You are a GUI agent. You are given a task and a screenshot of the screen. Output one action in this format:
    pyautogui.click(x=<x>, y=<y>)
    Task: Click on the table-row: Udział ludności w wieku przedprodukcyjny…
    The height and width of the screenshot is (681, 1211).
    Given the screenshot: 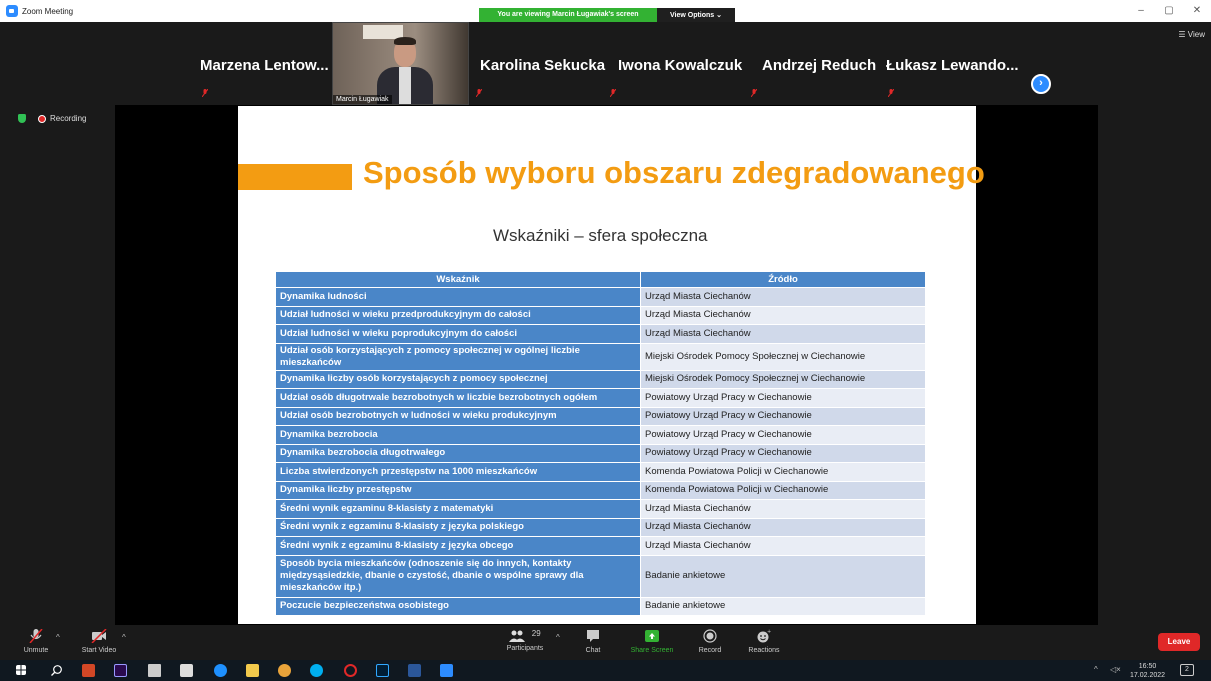 What is the action you would take?
    pyautogui.click(x=601, y=315)
    